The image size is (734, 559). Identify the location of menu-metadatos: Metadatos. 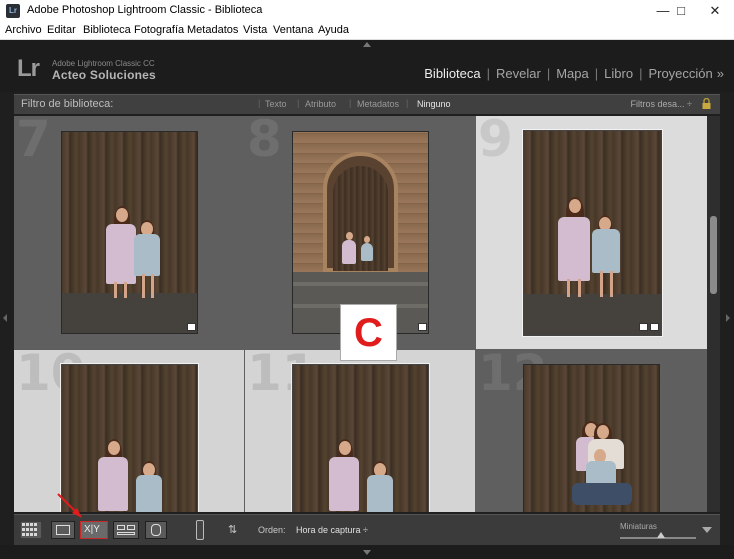
(212, 30).